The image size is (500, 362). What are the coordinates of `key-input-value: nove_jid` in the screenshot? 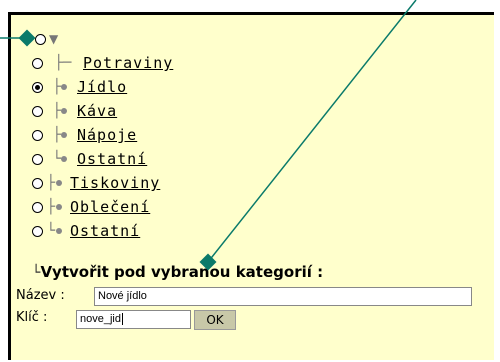 It's located at (100, 319).